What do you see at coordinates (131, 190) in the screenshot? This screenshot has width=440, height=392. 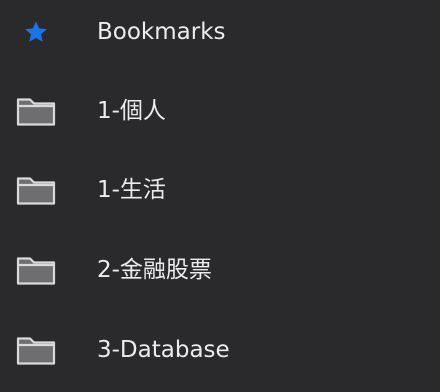 I see `menu-item-label: 1-生活` at bounding box center [131, 190].